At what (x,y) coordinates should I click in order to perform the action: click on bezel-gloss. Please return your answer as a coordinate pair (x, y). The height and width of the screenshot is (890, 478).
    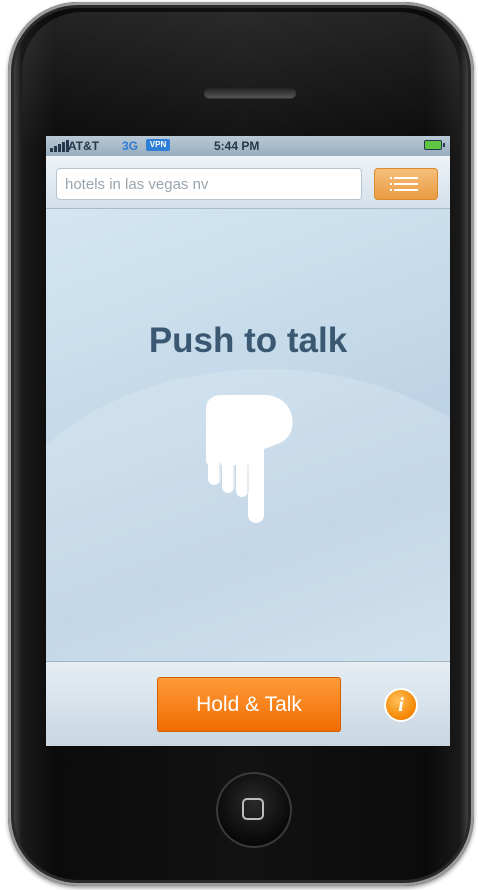
    Looking at the image, I should click on (241, 82).